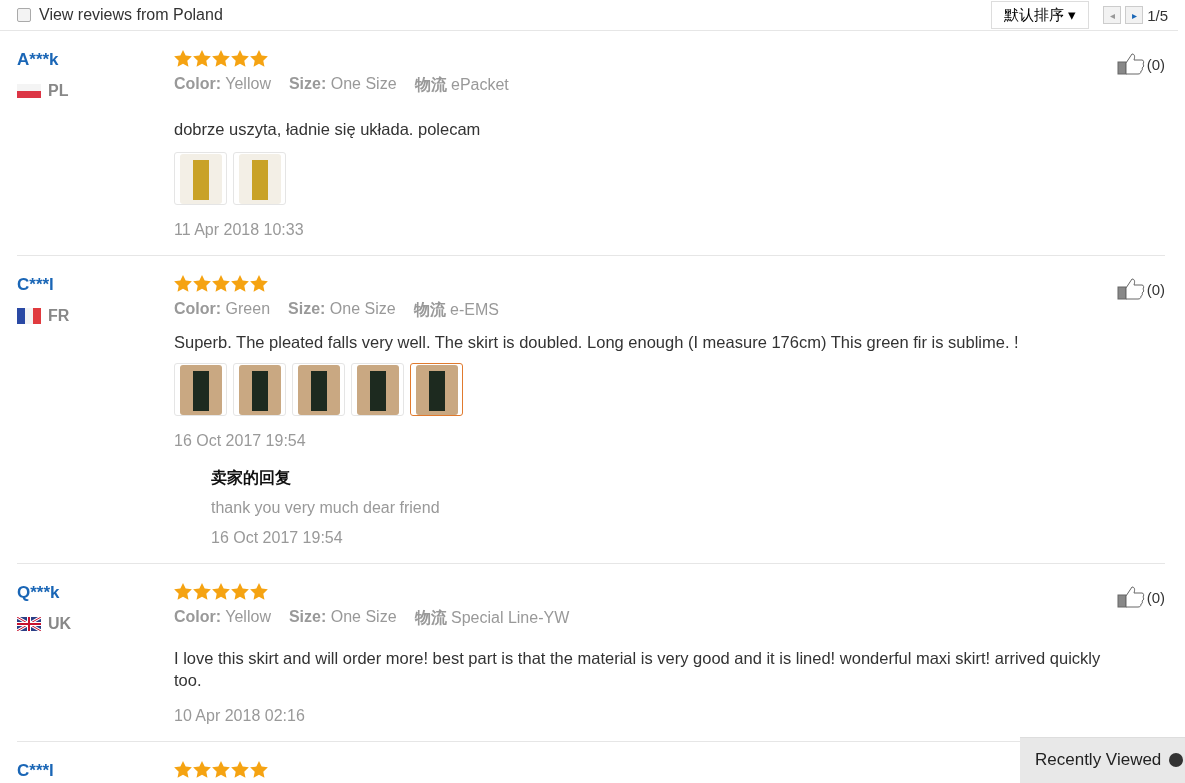 The image size is (1185, 783). What do you see at coordinates (461, 85) in the screenshot?
I see `order-attribute: 物流 ePacket` at bounding box center [461, 85].